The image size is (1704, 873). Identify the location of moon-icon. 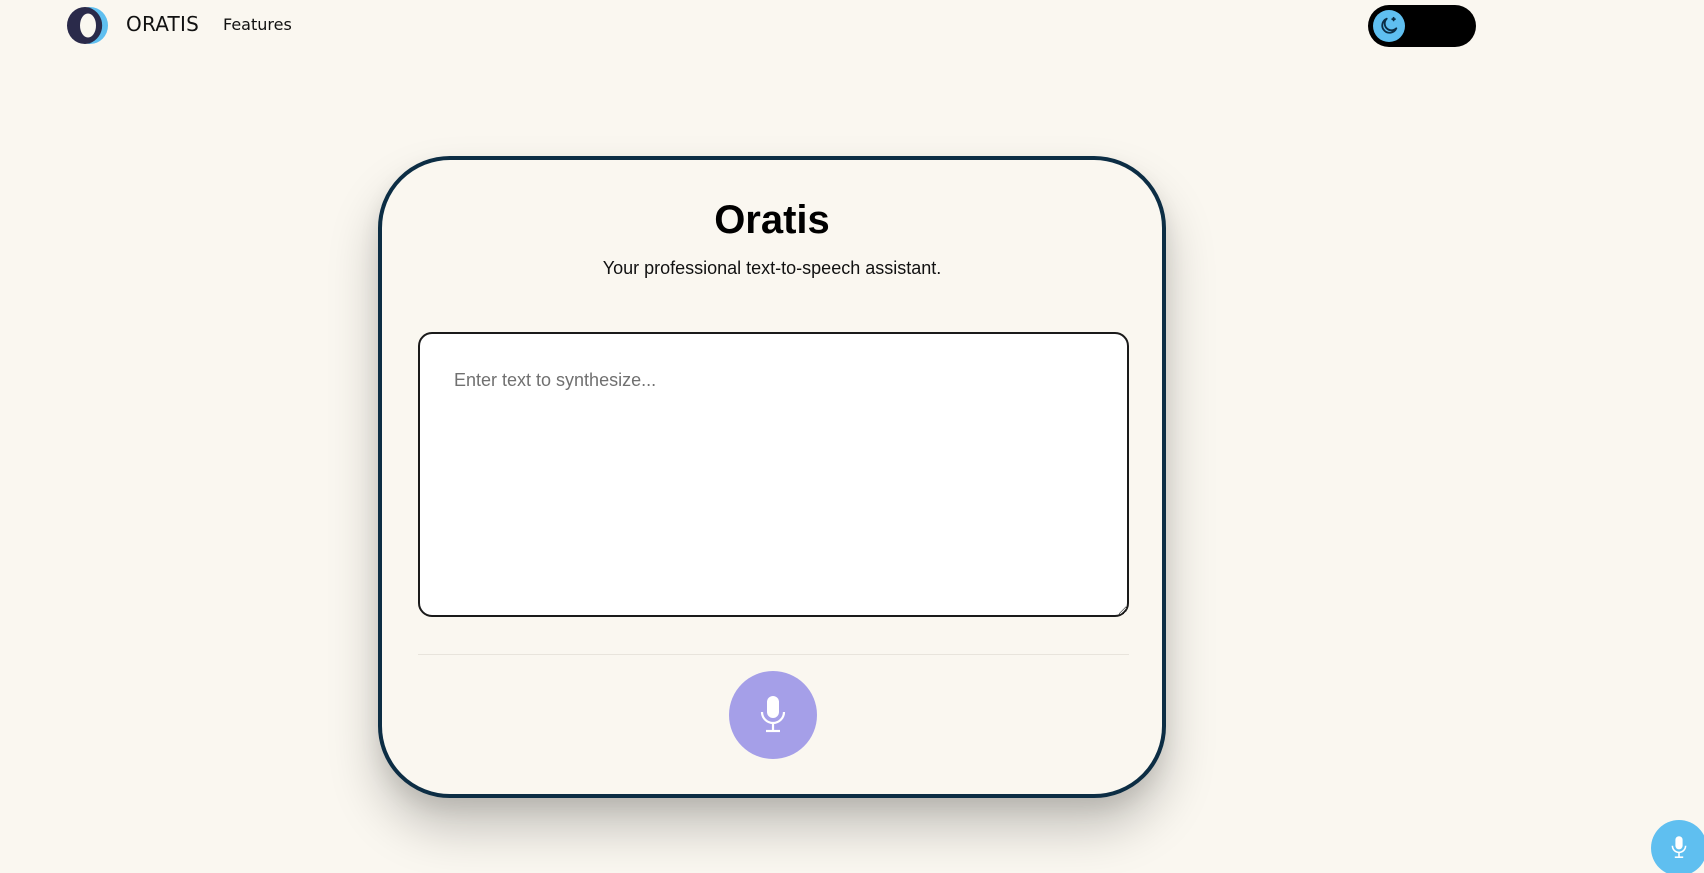
(1389, 26).